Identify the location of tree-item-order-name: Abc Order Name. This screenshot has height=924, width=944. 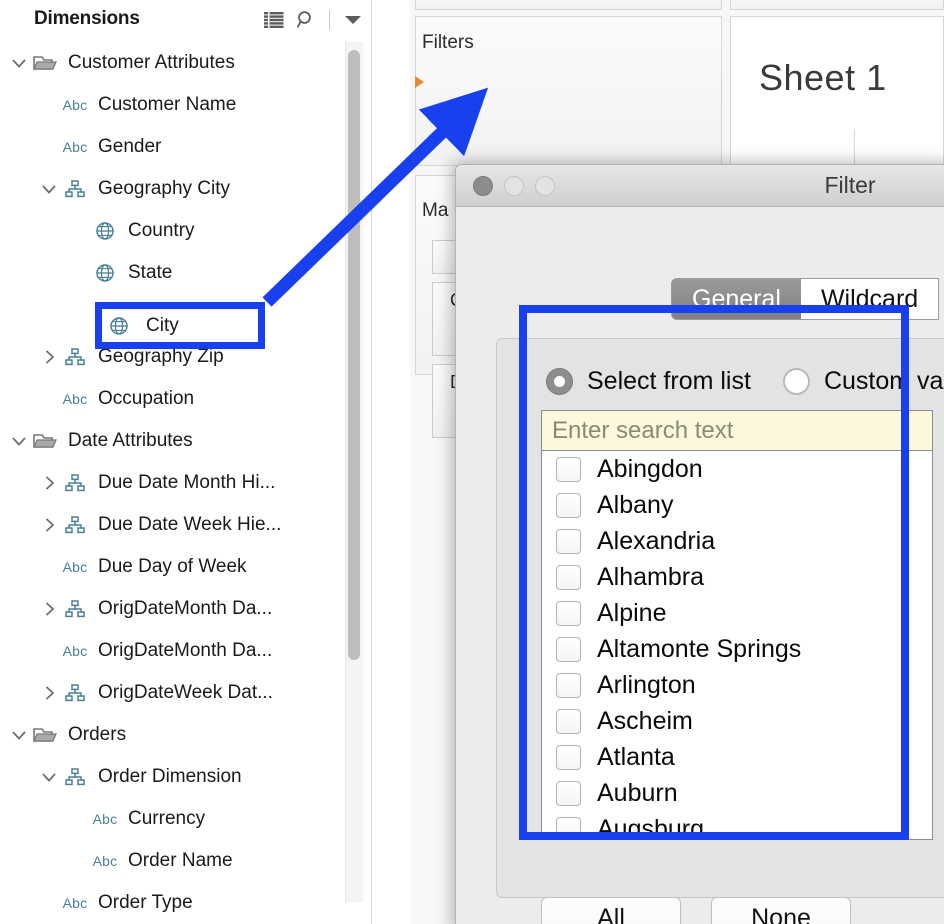
(185, 861).